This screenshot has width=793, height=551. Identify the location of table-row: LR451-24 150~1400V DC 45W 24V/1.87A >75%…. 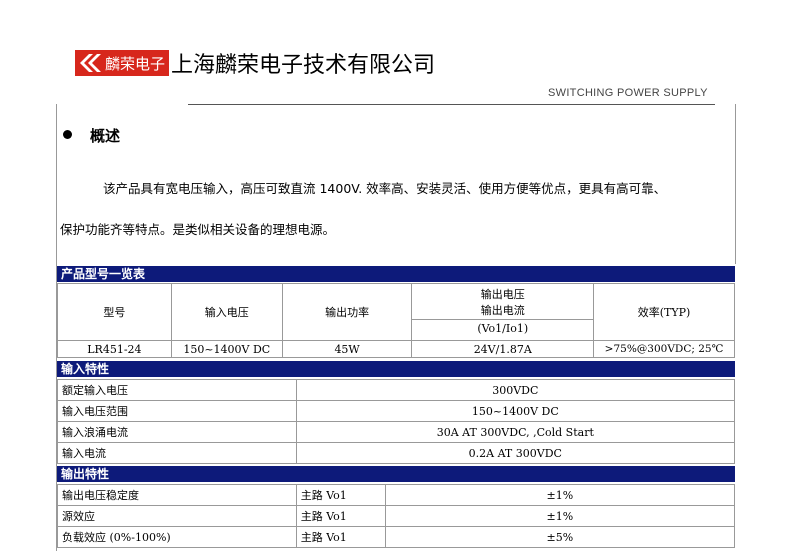
(396, 349).